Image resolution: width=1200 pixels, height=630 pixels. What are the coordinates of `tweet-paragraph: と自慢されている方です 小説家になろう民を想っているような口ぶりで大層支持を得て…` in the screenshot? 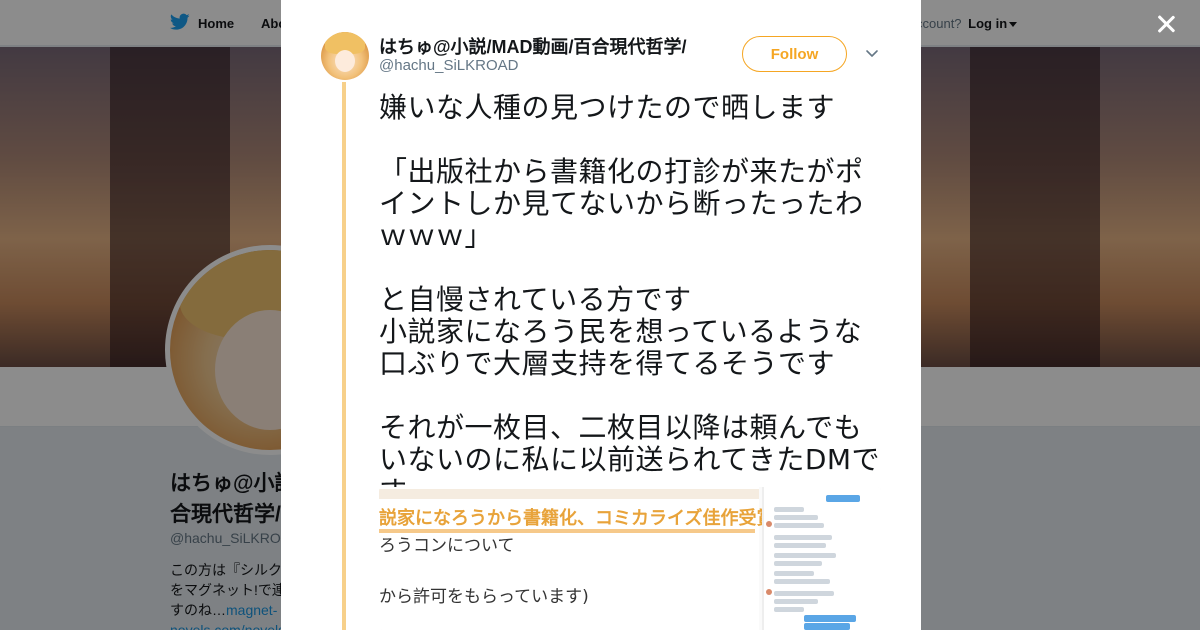 It's located at (621, 331).